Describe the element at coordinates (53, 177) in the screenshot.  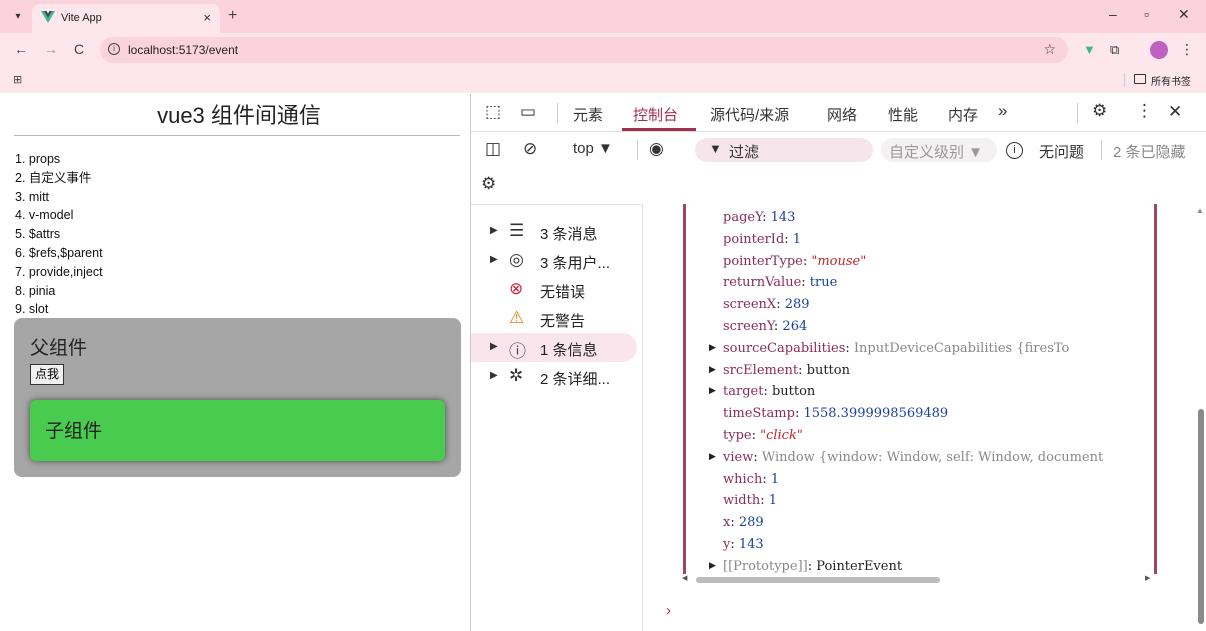
I see `list-item: 2. 自定义事件` at that location.